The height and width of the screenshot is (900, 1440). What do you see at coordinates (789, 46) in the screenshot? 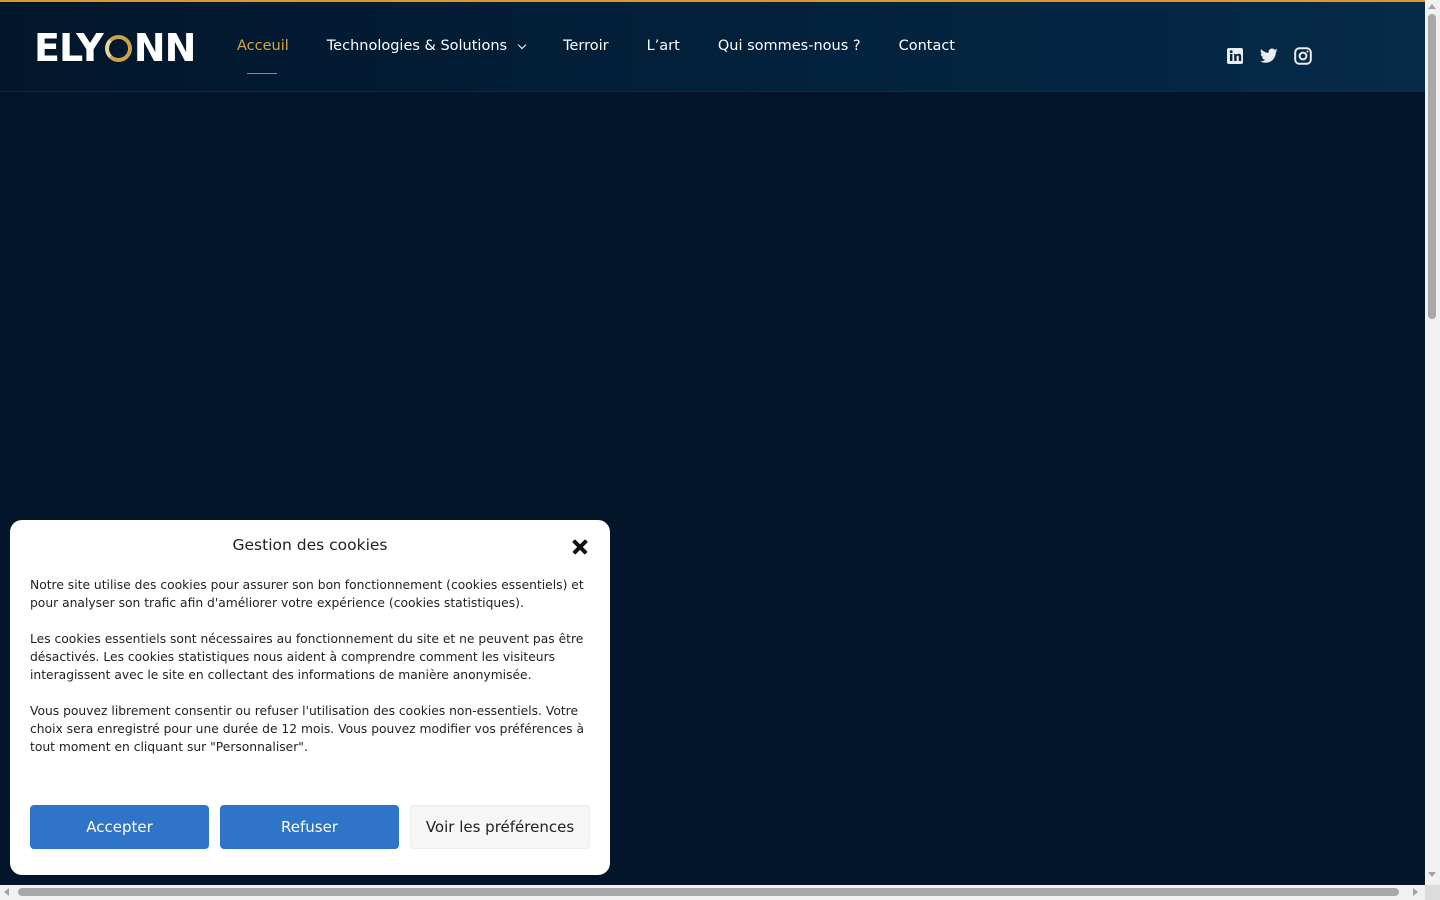
I see `nav-item-label: Qui sommes-nous ?` at bounding box center [789, 46].